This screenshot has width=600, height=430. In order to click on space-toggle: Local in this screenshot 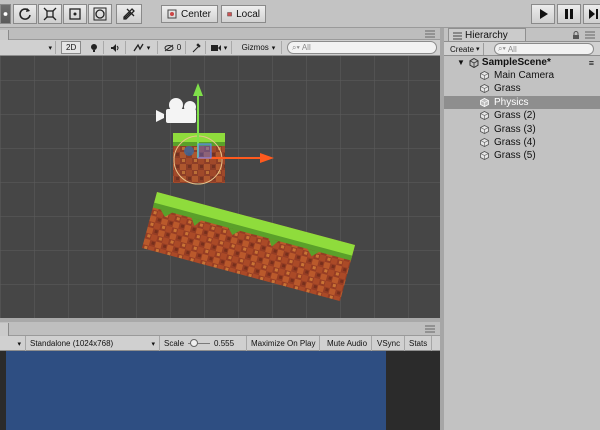, I will do `click(243, 14)`.